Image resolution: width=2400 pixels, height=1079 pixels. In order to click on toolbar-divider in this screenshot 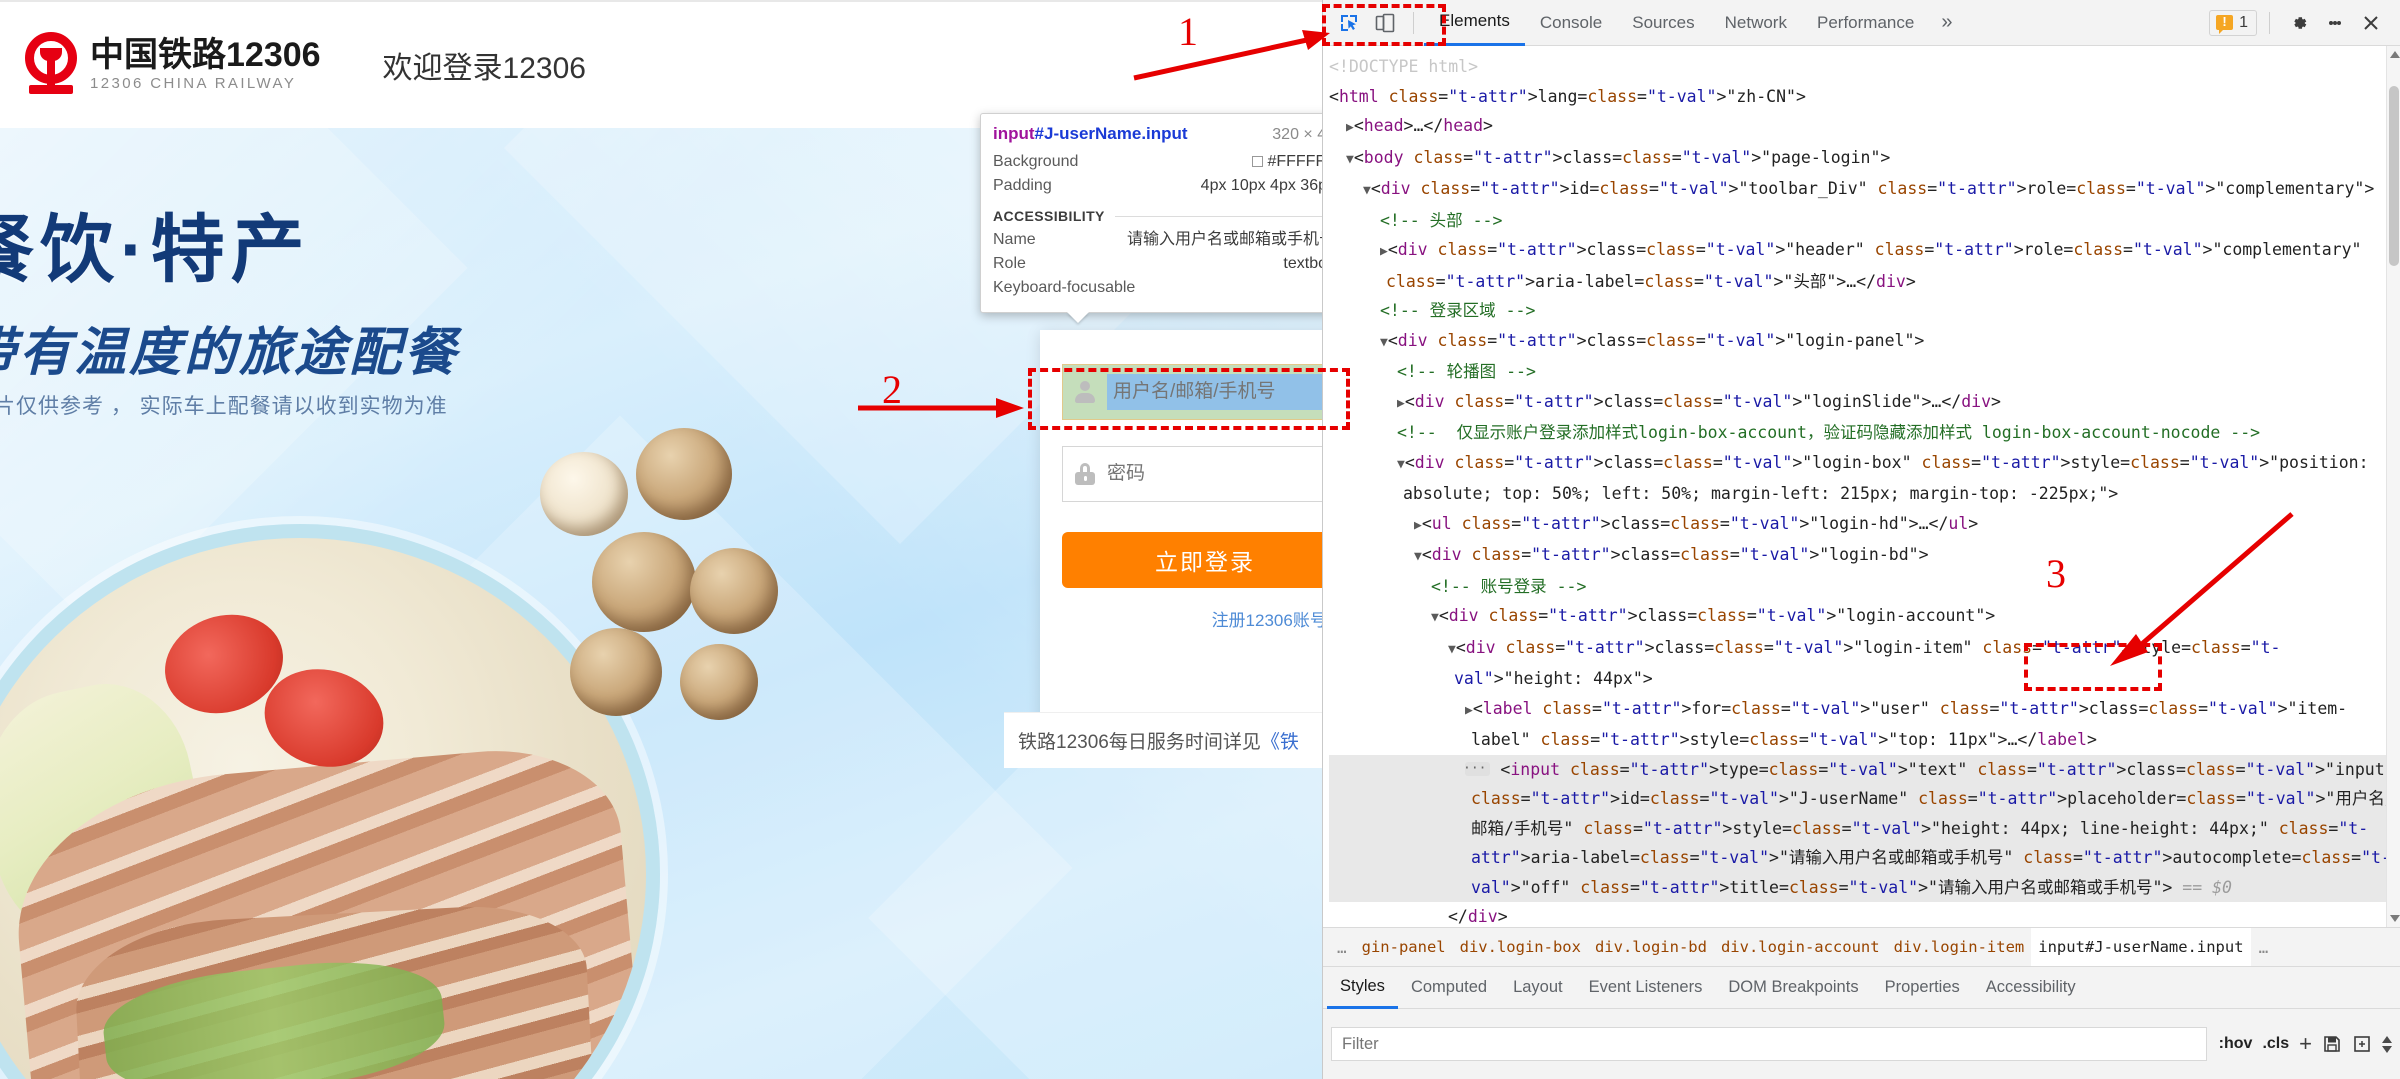, I will do `click(1413, 22)`.